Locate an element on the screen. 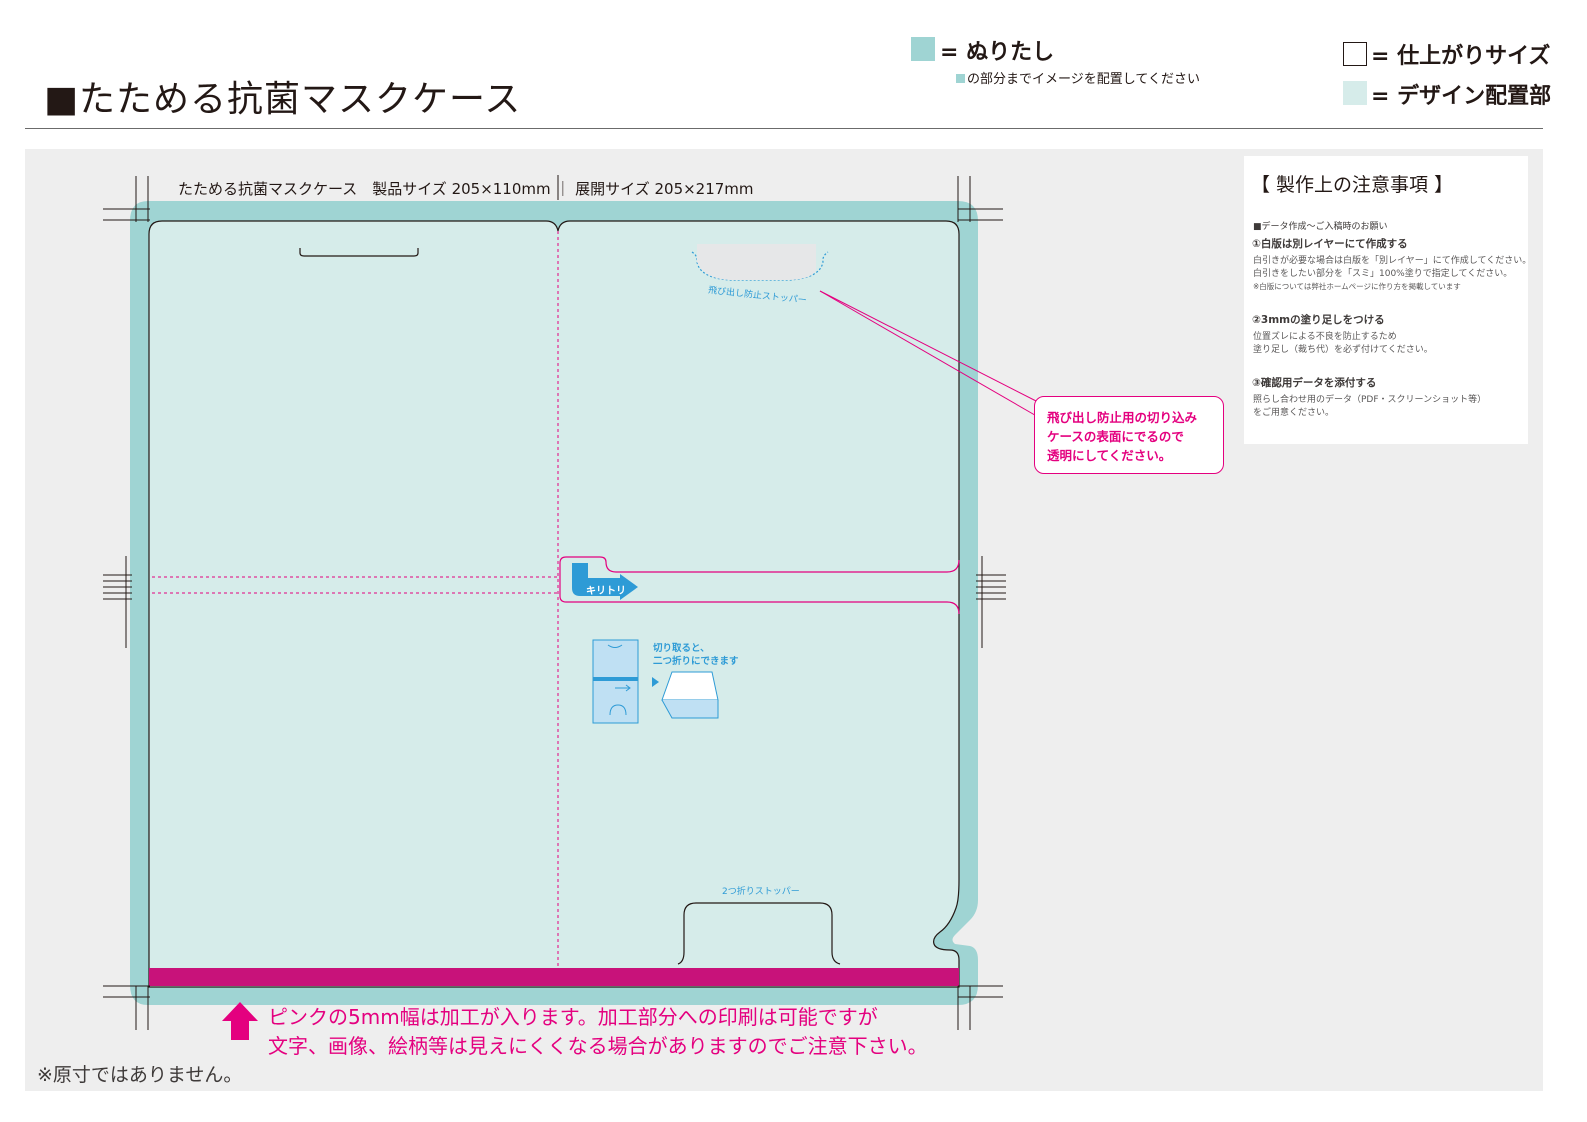  notes-item2-title: ②3mmの塗り足しをつける is located at coordinates (1318, 320).